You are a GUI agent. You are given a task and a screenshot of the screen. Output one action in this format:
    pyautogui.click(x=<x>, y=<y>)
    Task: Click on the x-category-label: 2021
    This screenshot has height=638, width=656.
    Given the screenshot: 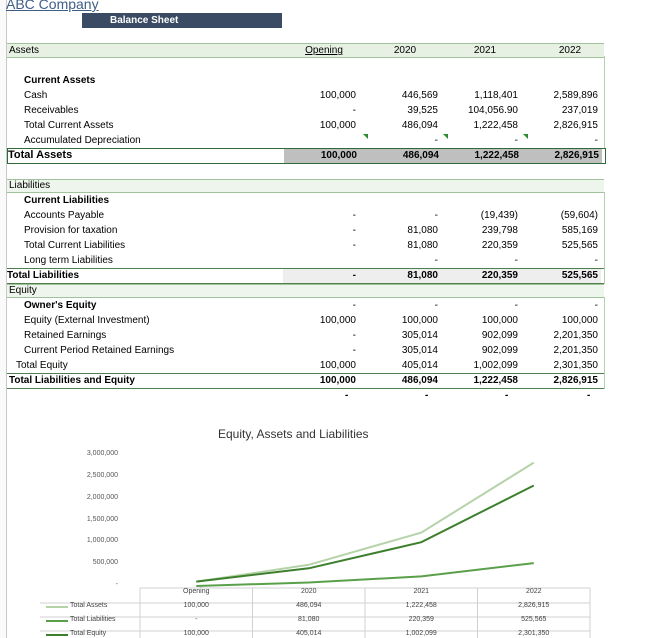 What is the action you would take?
    pyautogui.click(x=421, y=591)
    